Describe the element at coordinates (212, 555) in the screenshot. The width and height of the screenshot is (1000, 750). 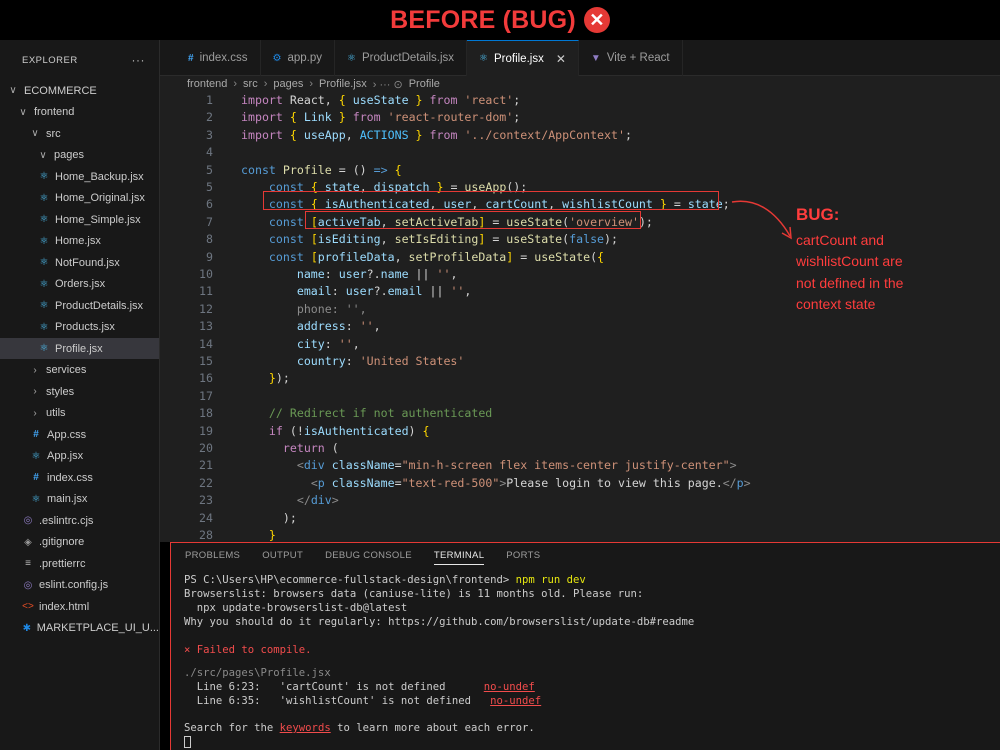
I see `panel-tab-problems: PROBLEMS` at that location.